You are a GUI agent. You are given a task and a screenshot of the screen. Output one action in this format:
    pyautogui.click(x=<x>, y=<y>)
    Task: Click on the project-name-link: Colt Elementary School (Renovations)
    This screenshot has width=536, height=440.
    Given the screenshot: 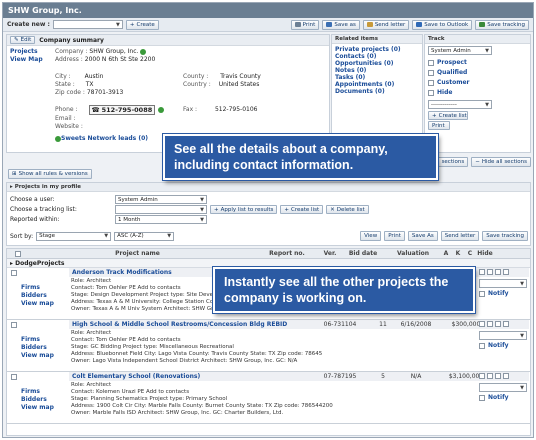 What is the action you would take?
    pyautogui.click(x=189, y=376)
    